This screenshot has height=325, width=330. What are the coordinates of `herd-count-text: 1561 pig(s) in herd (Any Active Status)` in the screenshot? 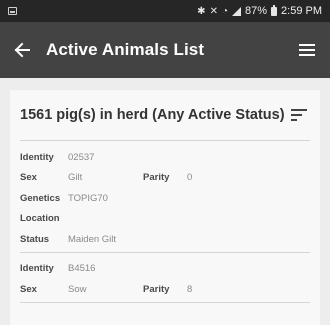 It's located at (152, 115).